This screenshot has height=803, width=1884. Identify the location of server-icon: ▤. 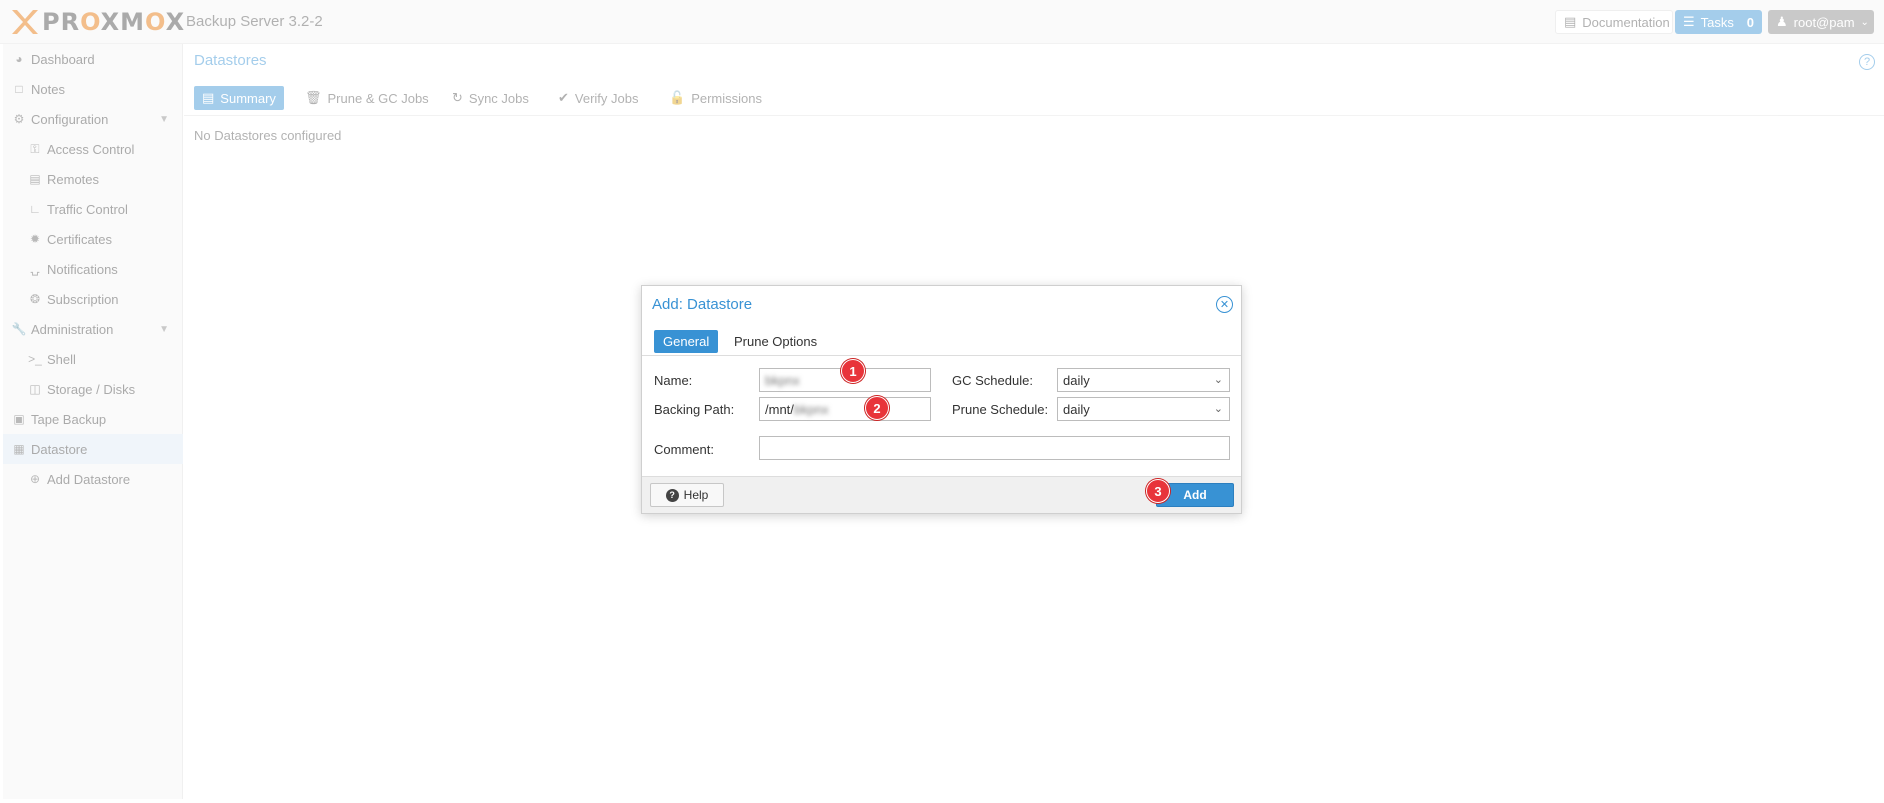
(35, 179).